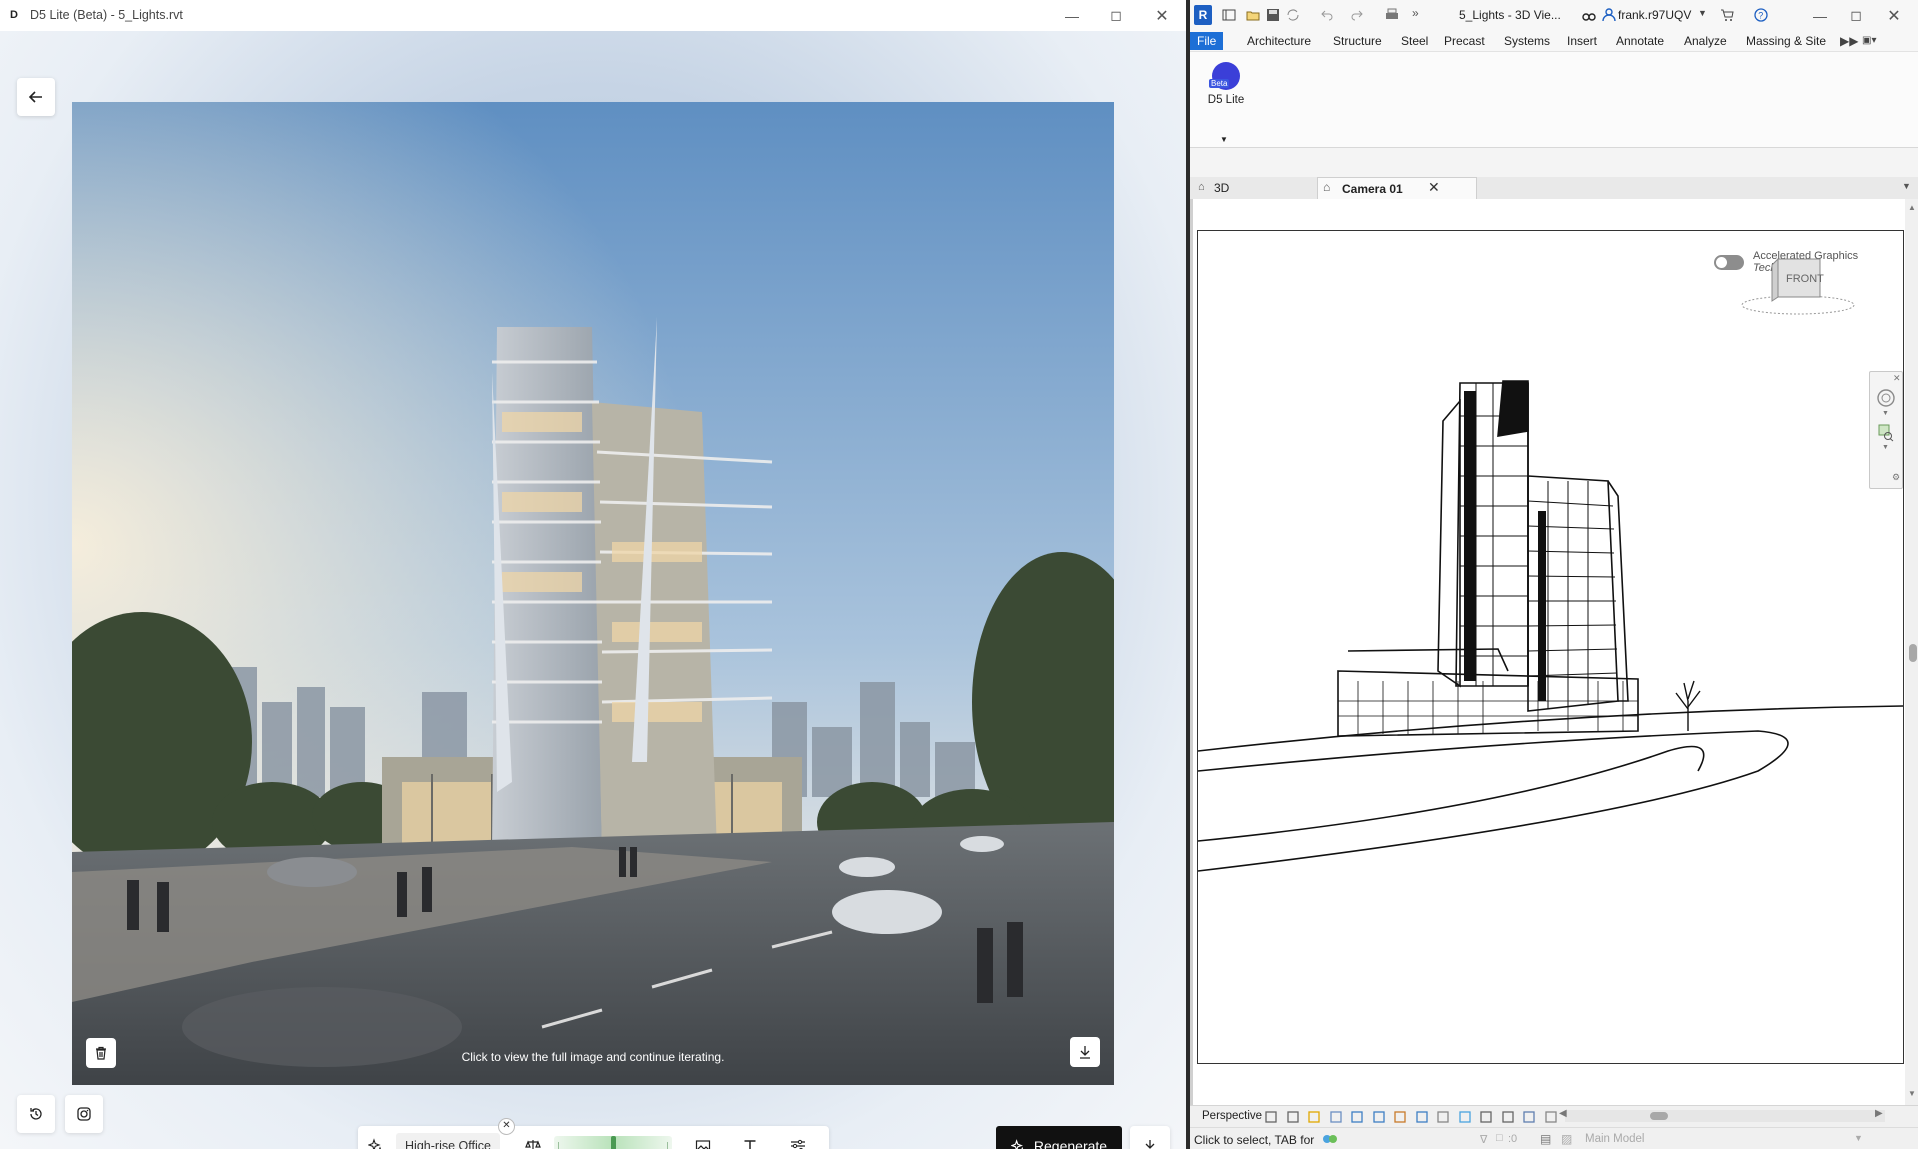 This screenshot has height=1149, width=1918. What do you see at coordinates (1232, 1116) in the screenshot?
I see `view-mode-label: Perspective` at bounding box center [1232, 1116].